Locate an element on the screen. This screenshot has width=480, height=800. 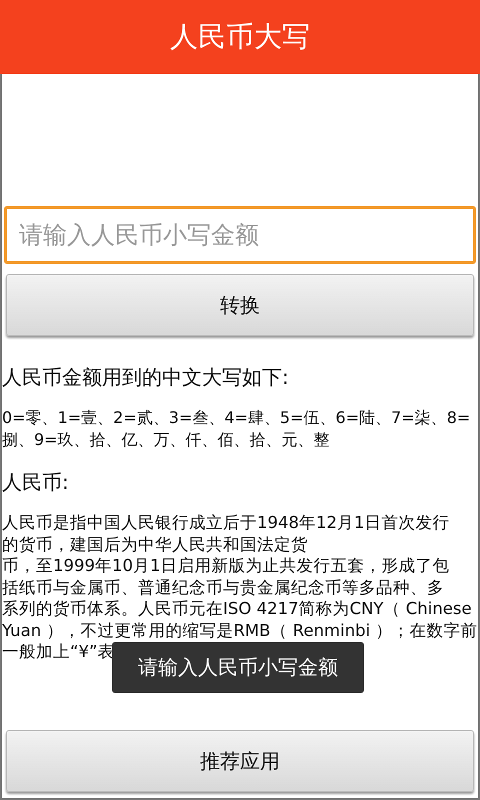
toast-message: 请输入人民币小写金额 is located at coordinates (238, 667).